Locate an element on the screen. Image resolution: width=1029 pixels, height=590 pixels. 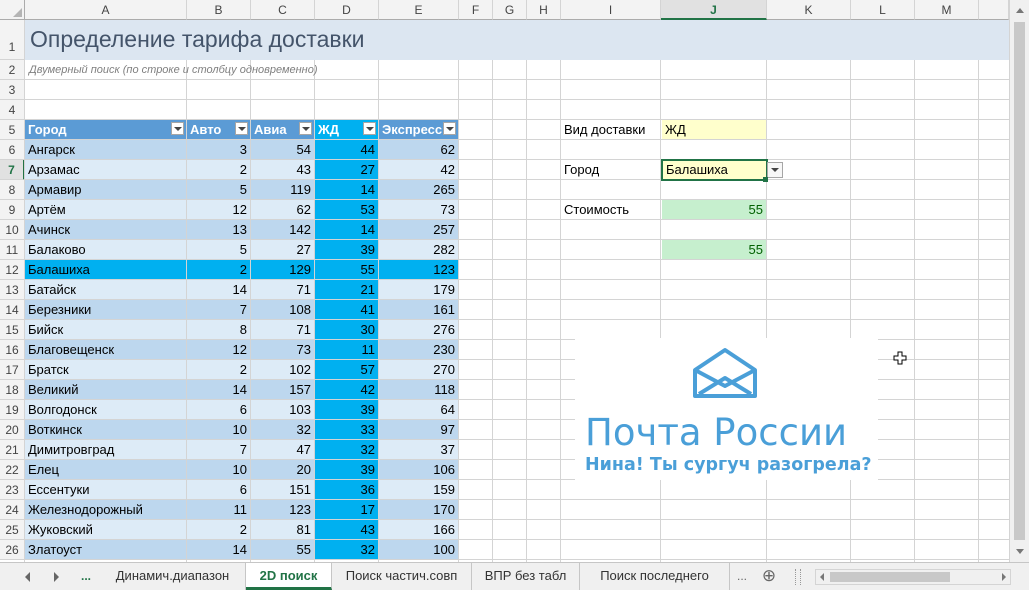
rate-cell: 103 is located at coordinates (282, 409).